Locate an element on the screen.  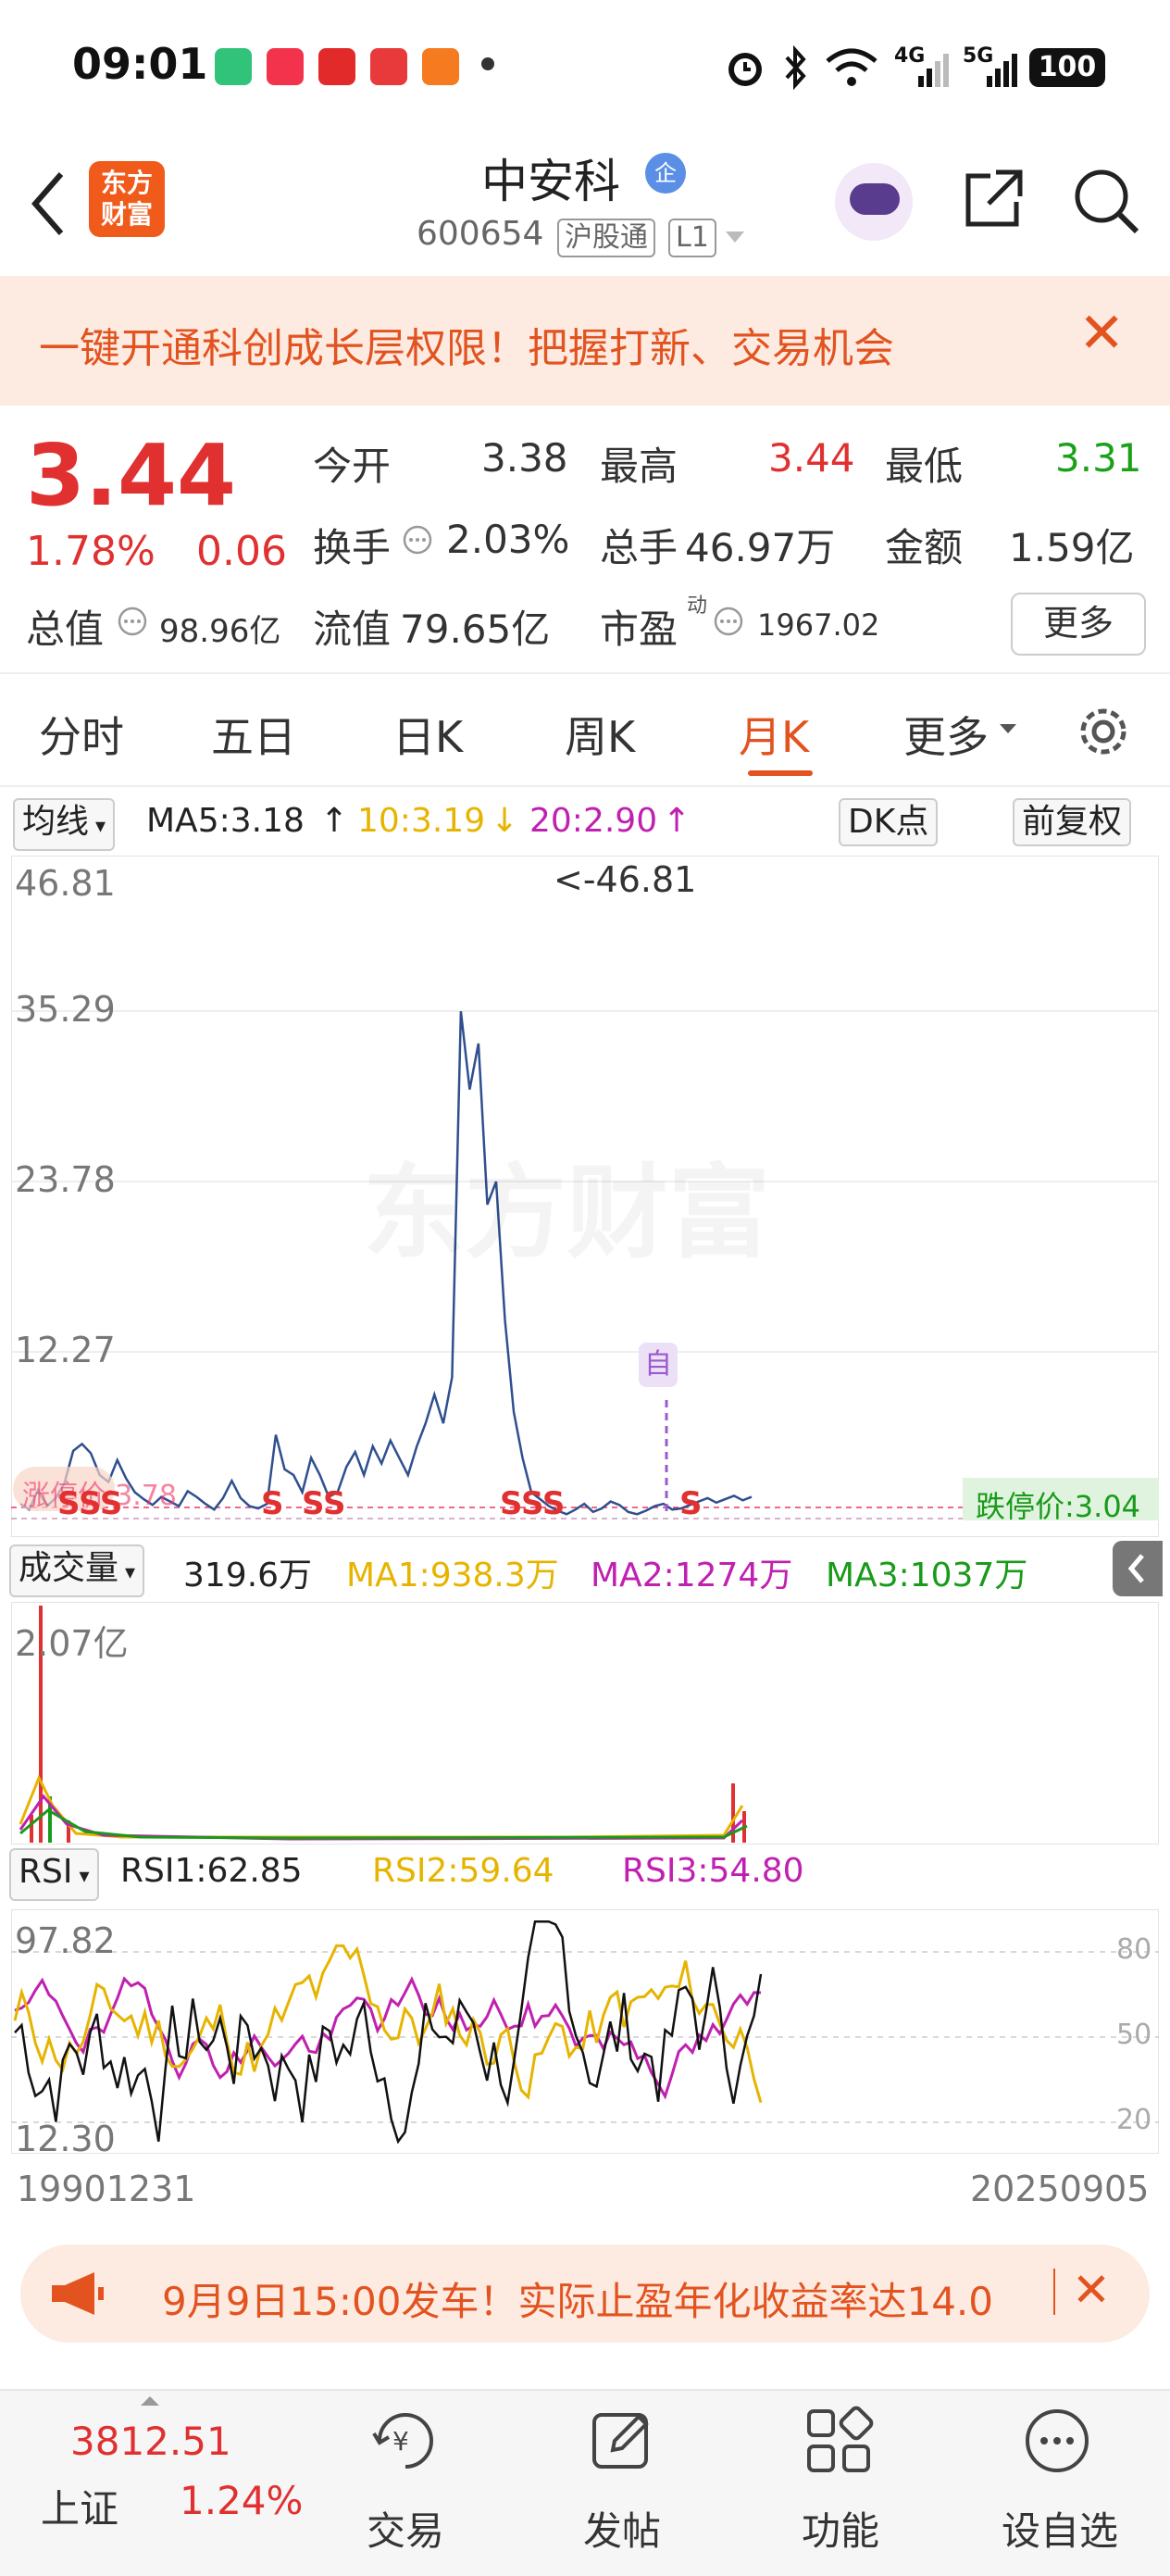
index-name: 上证 is located at coordinates (79, 2506).